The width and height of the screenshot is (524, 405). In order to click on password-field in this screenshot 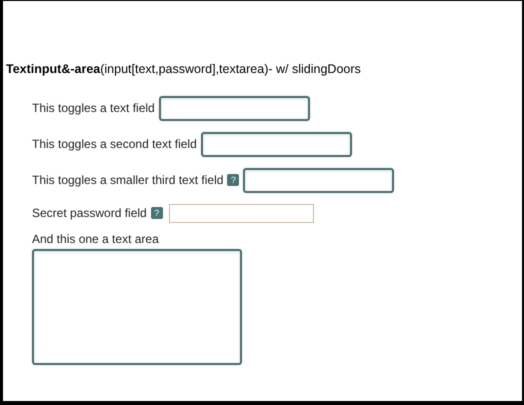, I will do `click(241, 213)`.